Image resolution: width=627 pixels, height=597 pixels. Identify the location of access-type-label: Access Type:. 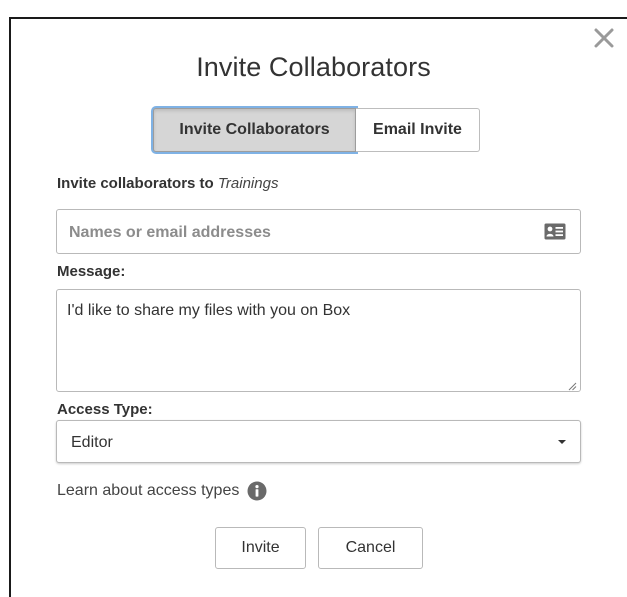
(105, 409).